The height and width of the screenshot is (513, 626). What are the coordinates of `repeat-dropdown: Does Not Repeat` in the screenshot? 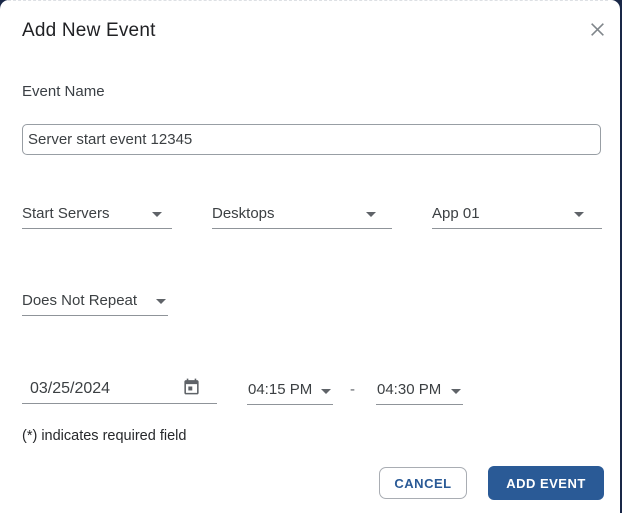 It's located at (95, 303).